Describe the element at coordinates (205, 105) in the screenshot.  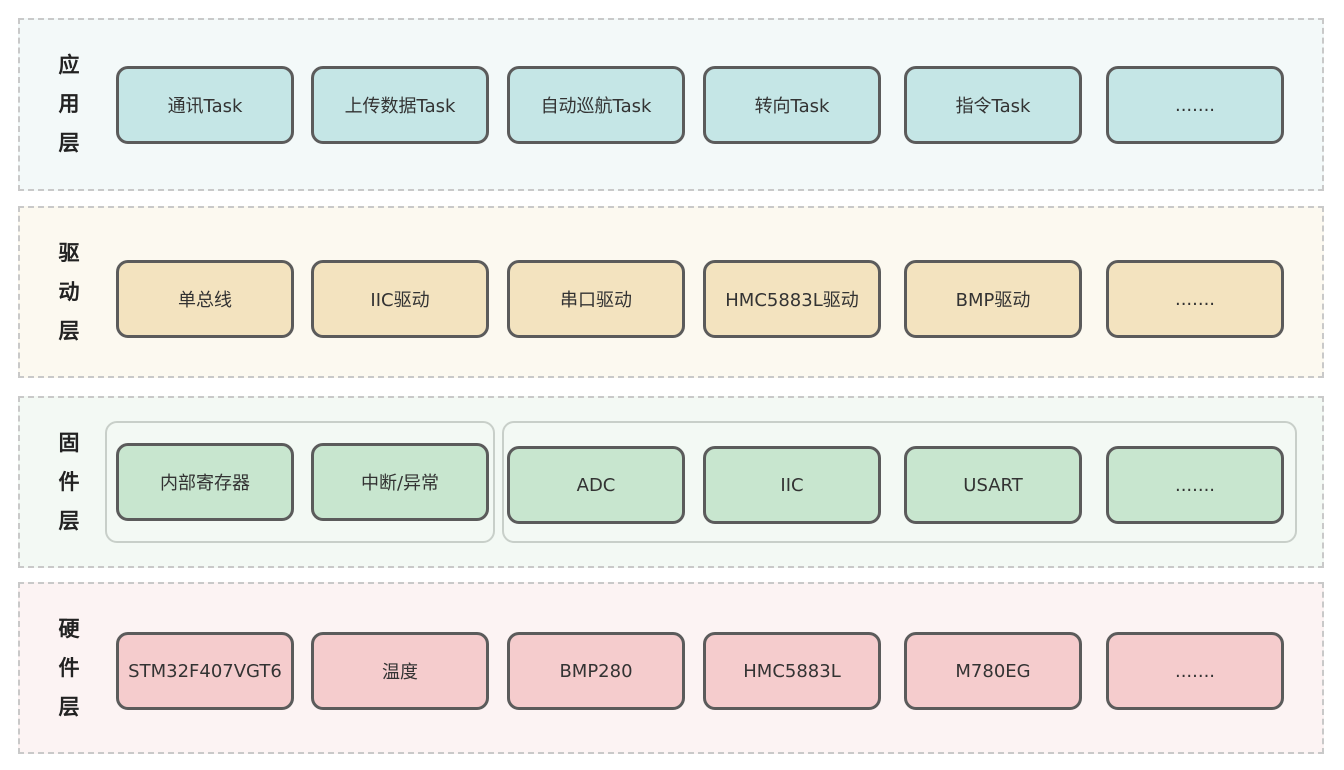
I see `app-box-comm-task: 通讯Task` at that location.